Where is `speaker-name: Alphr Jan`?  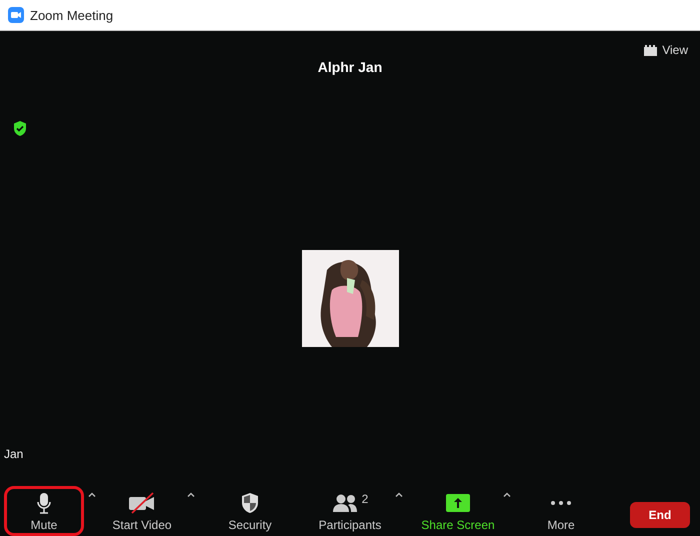
speaker-name: Alphr Jan is located at coordinates (350, 67).